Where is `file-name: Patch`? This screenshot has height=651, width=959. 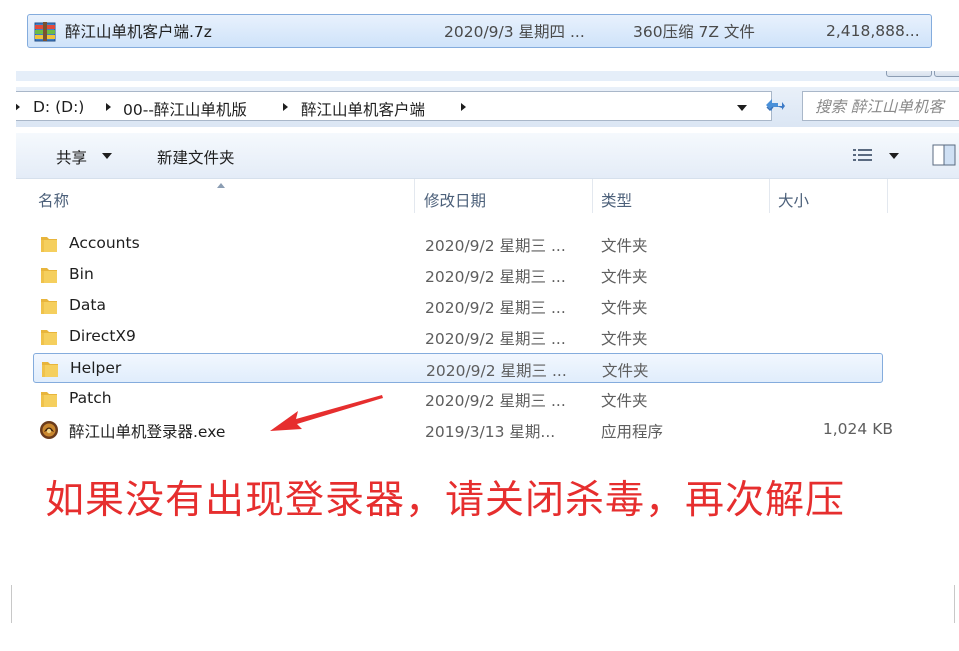
file-name: Patch is located at coordinates (90, 398).